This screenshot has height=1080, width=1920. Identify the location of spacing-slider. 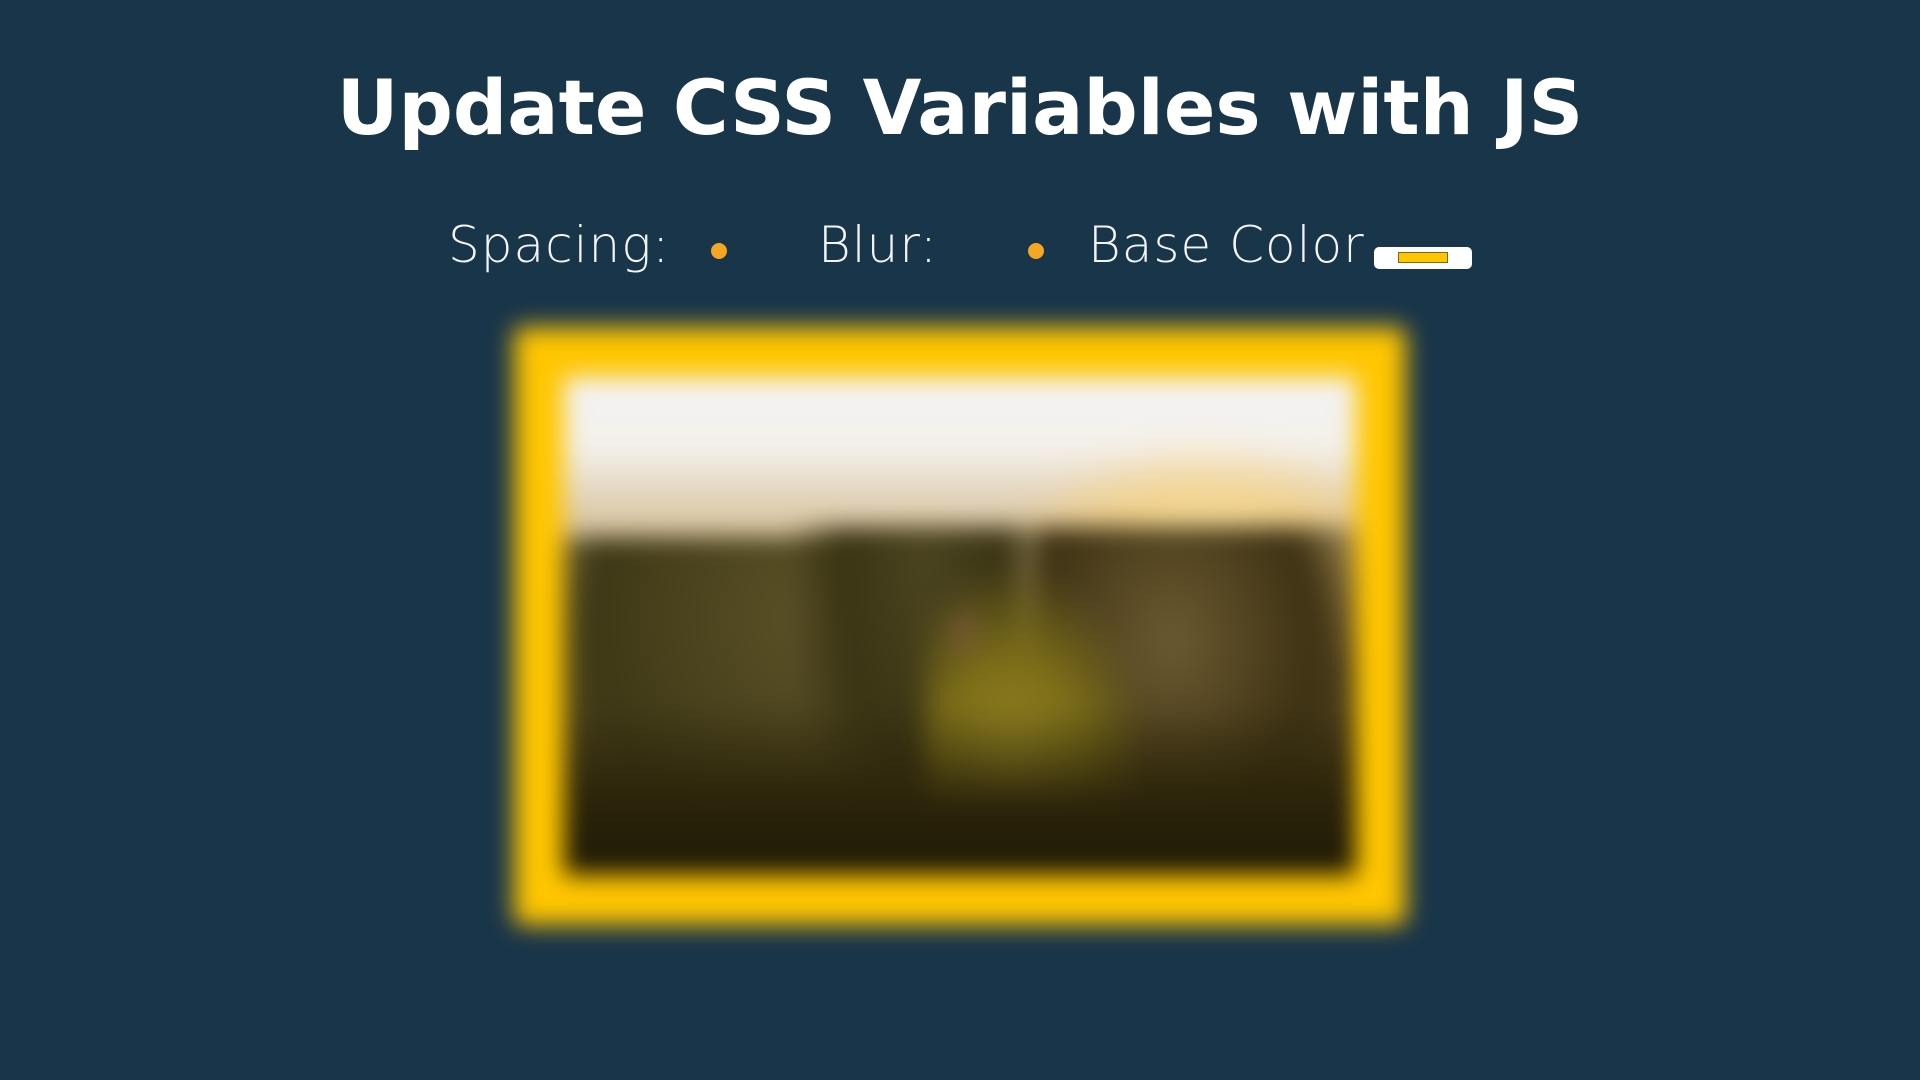
(719, 245).